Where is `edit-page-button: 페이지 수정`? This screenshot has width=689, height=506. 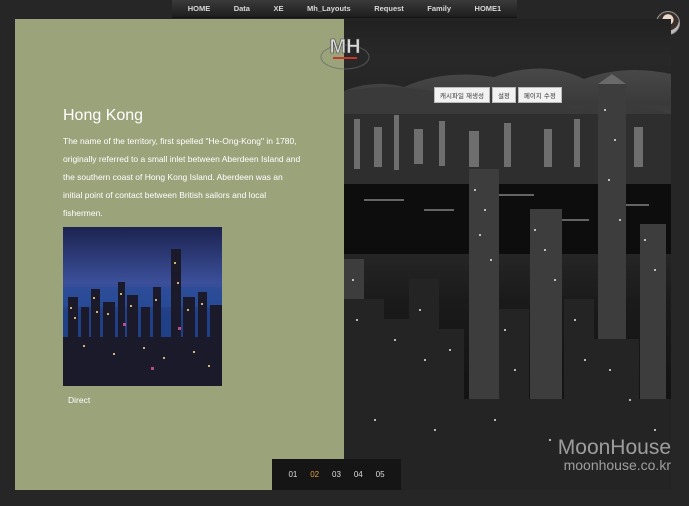
edit-page-button: 페이지 수정 is located at coordinates (539, 95).